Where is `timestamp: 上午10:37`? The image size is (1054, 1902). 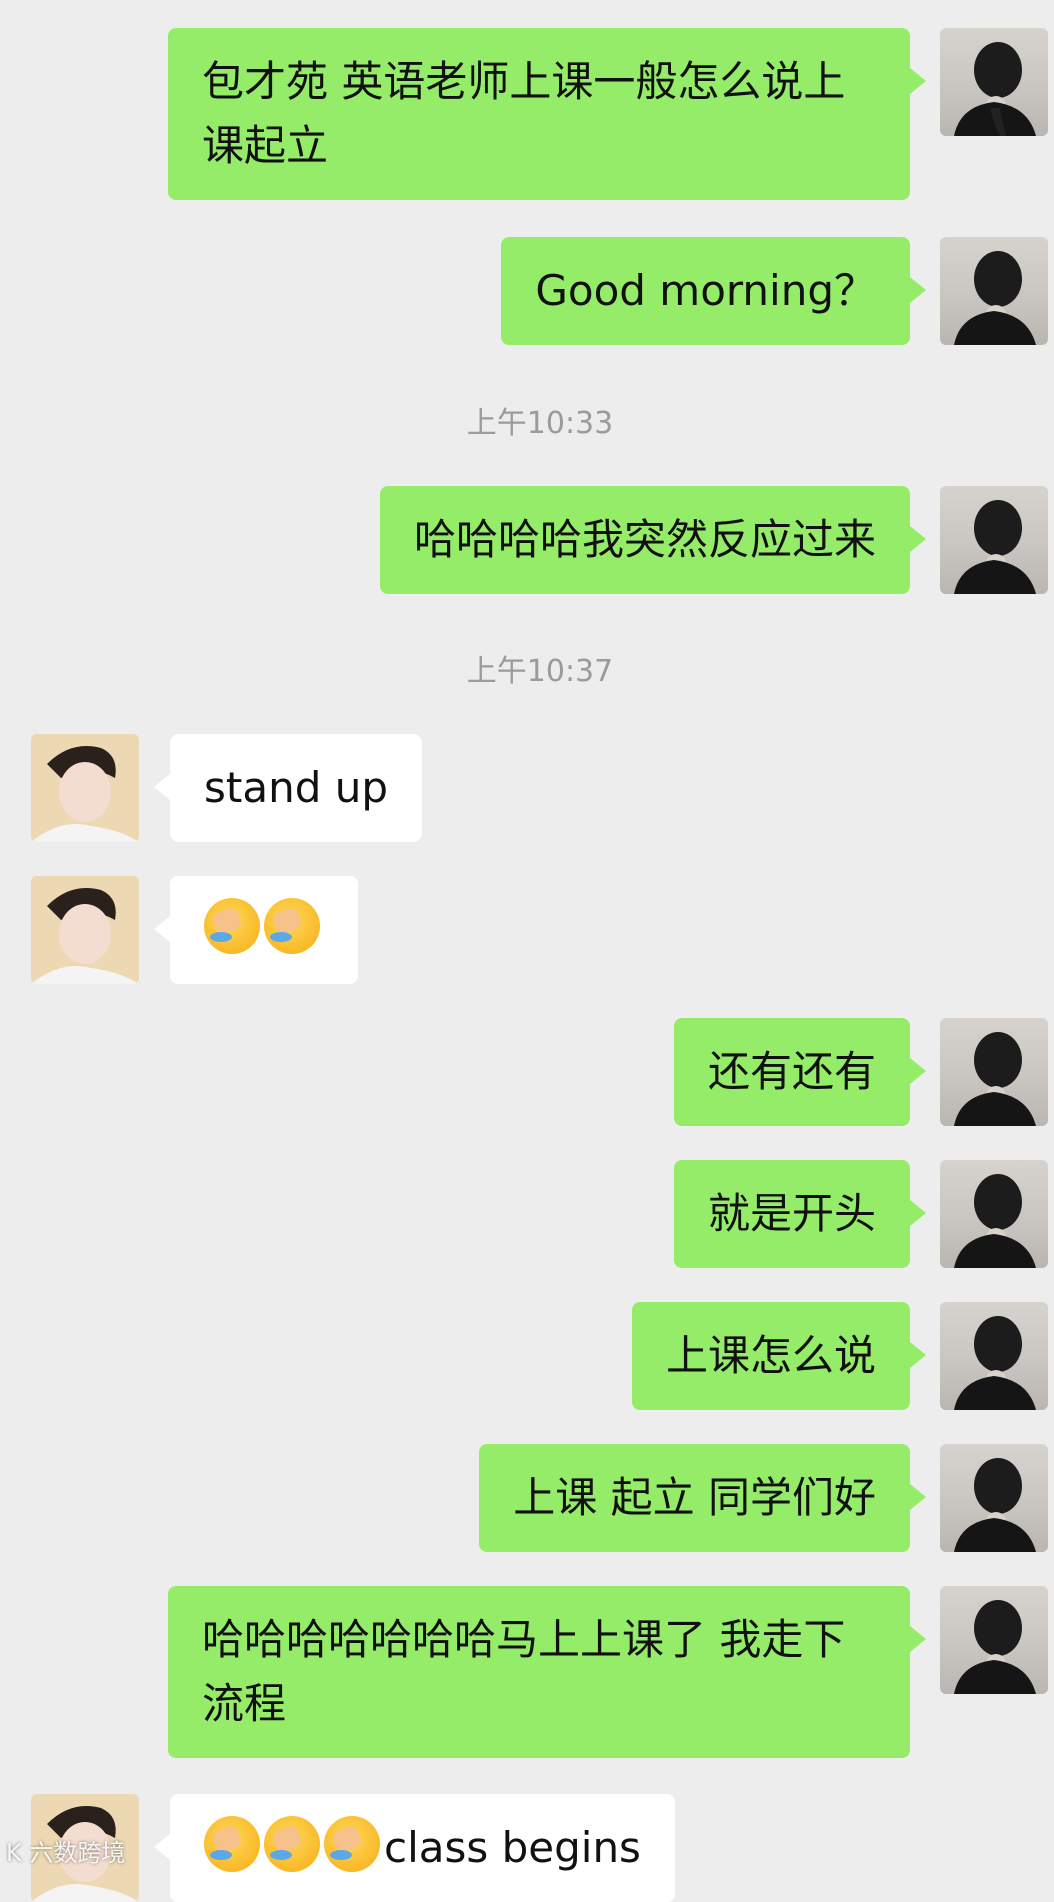 timestamp: 上午10:37 is located at coordinates (540, 671).